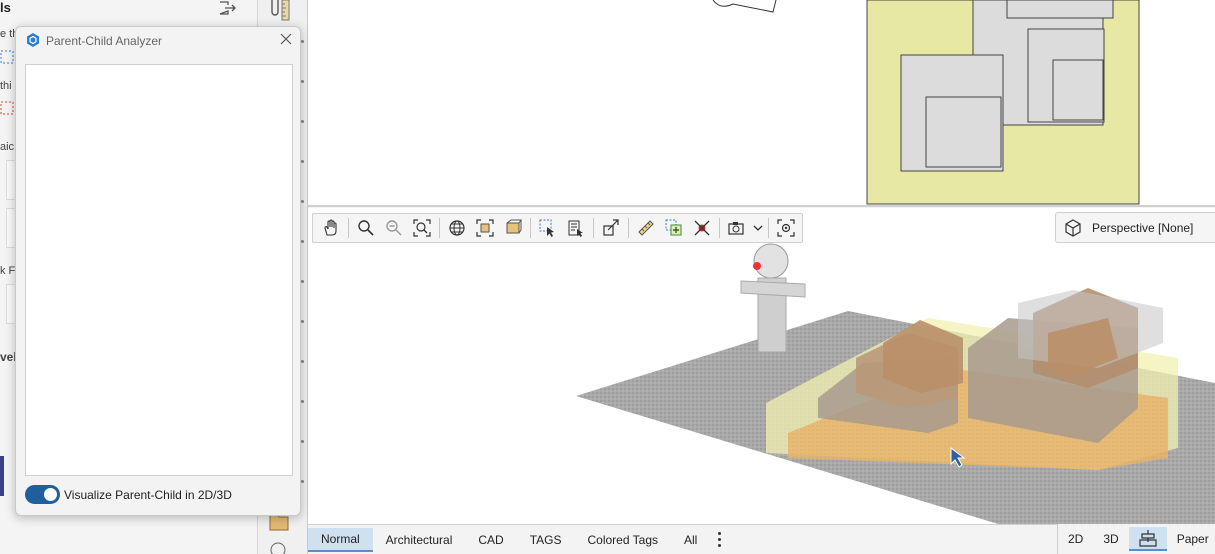 The width and height of the screenshot is (1215, 554). I want to click on walk-view-icon, so click(513, 228).